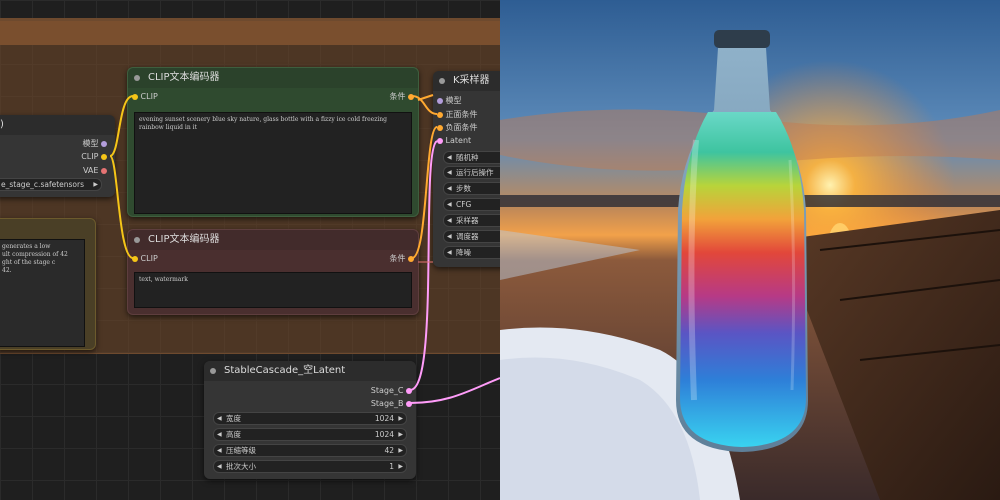 This screenshot has height=500, width=1000. What do you see at coordinates (461, 114) in the screenshot?
I see `slot-label: 正面条件` at bounding box center [461, 114].